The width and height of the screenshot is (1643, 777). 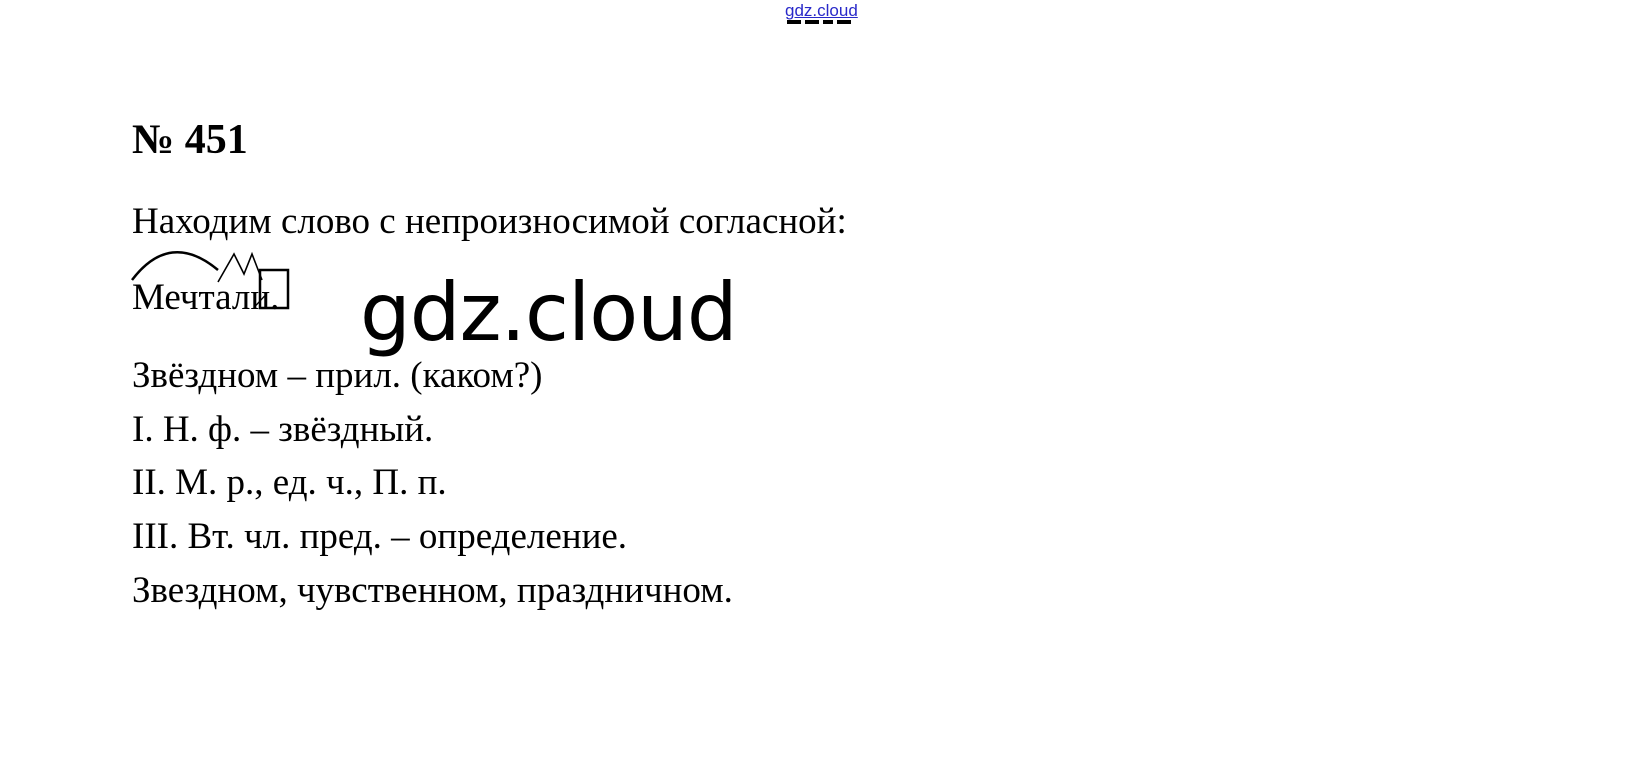 What do you see at coordinates (337, 375) in the screenshot?
I see `parse-line-1: Звёздном – прил. (каком?)` at bounding box center [337, 375].